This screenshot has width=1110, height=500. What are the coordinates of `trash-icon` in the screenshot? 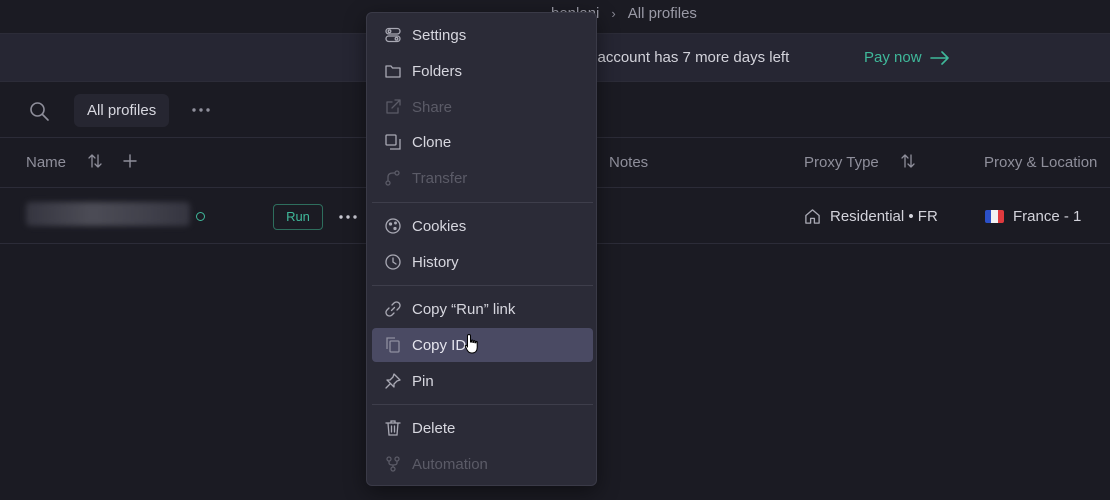 It's located at (393, 428).